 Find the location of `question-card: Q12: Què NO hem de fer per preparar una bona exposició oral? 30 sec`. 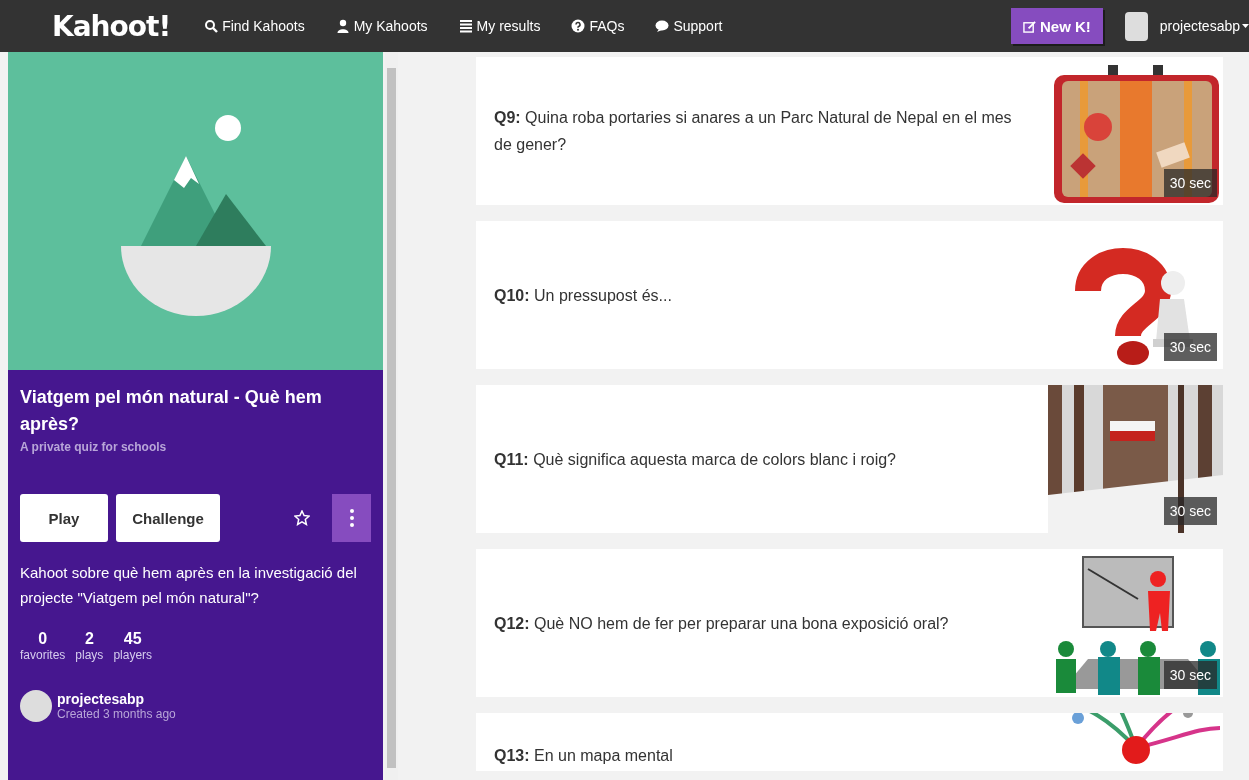

question-card: Q12: Què NO hem de fer per preparar una bona exposició oral? 30 sec is located at coordinates (849, 623).